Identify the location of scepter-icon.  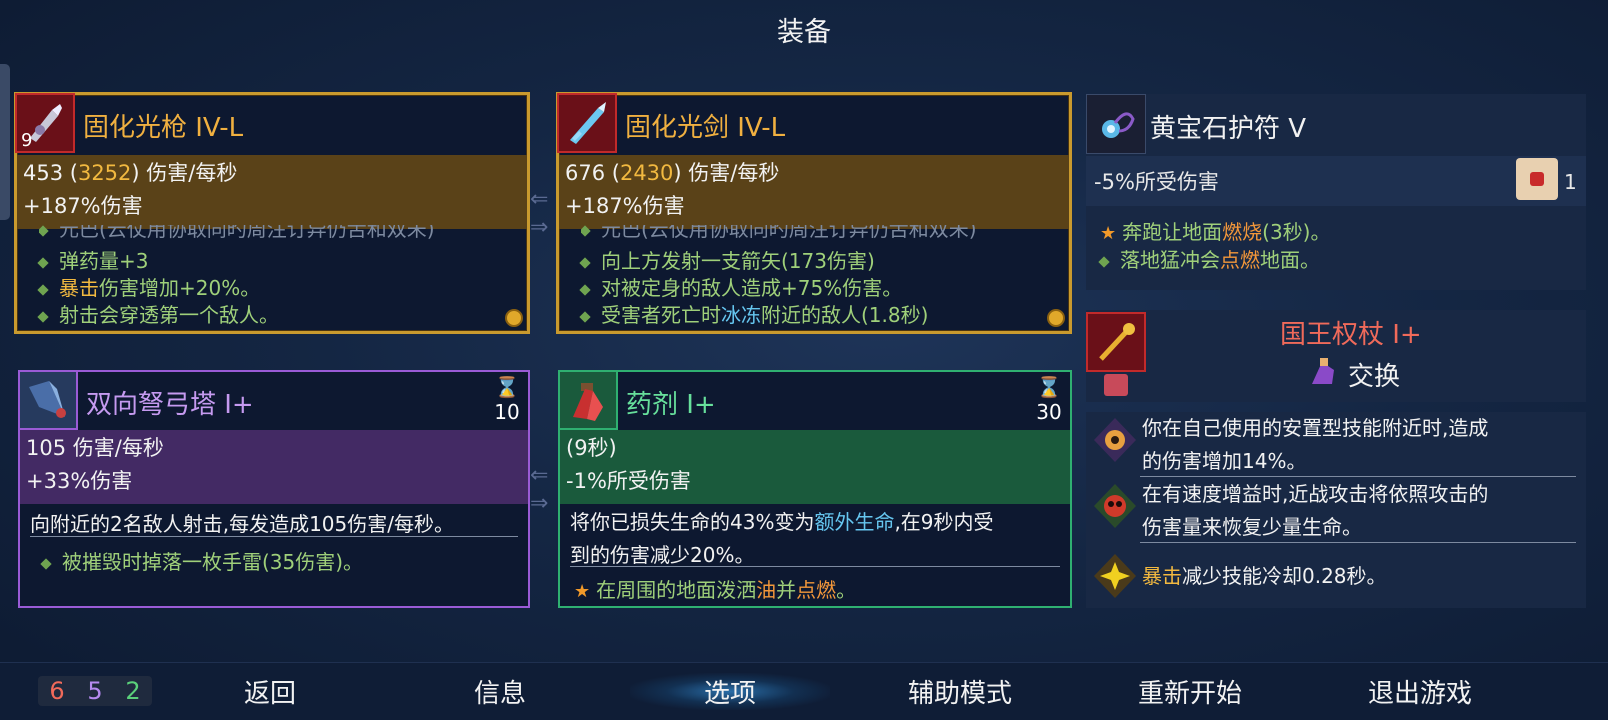
(1116, 342).